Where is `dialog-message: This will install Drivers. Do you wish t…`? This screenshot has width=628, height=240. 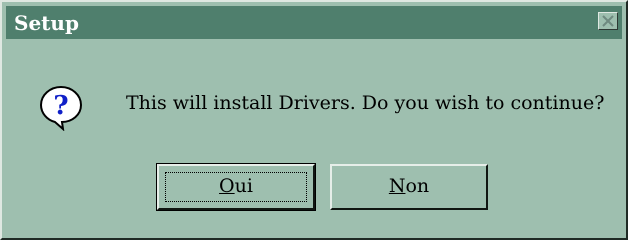
dialog-message: This will install Drivers. Do you wish t… is located at coordinates (365, 103).